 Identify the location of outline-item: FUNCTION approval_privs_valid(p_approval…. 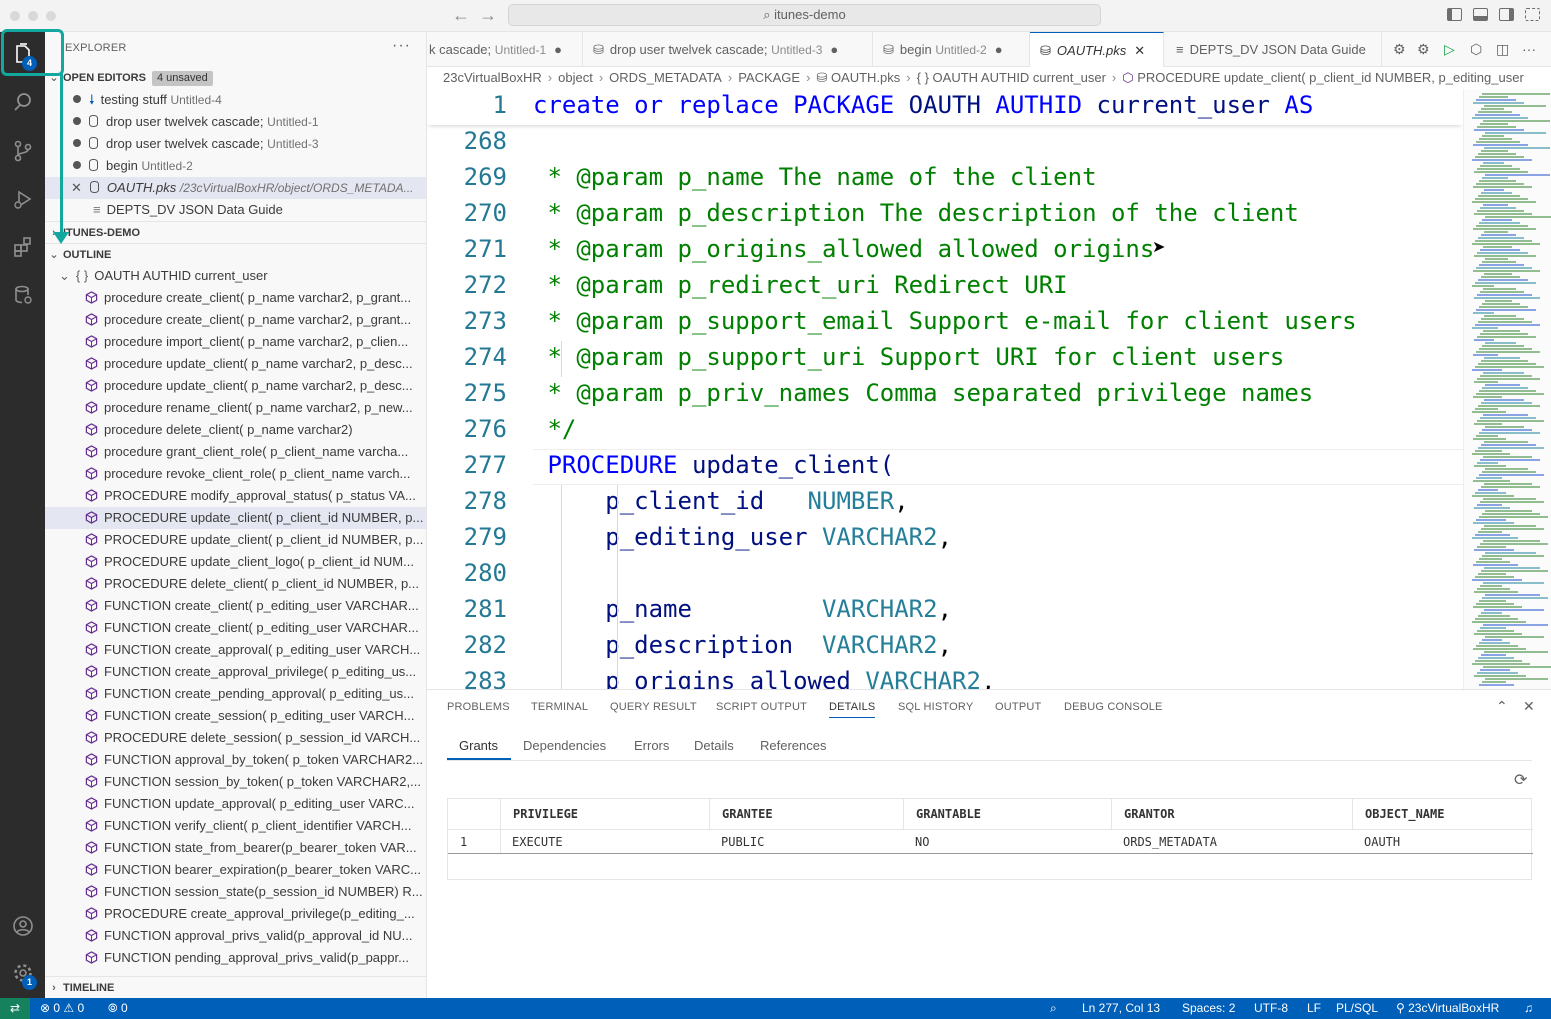
(235, 936).